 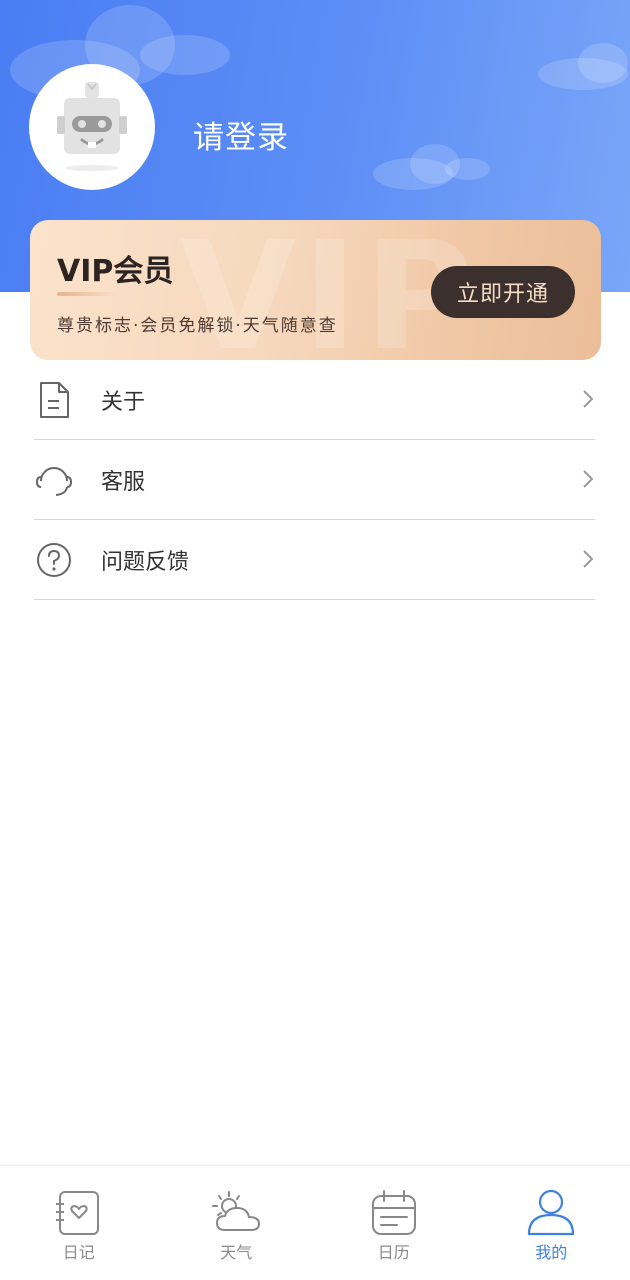 What do you see at coordinates (123, 482) in the screenshot?
I see `menu-label-customer-service: 客服` at bounding box center [123, 482].